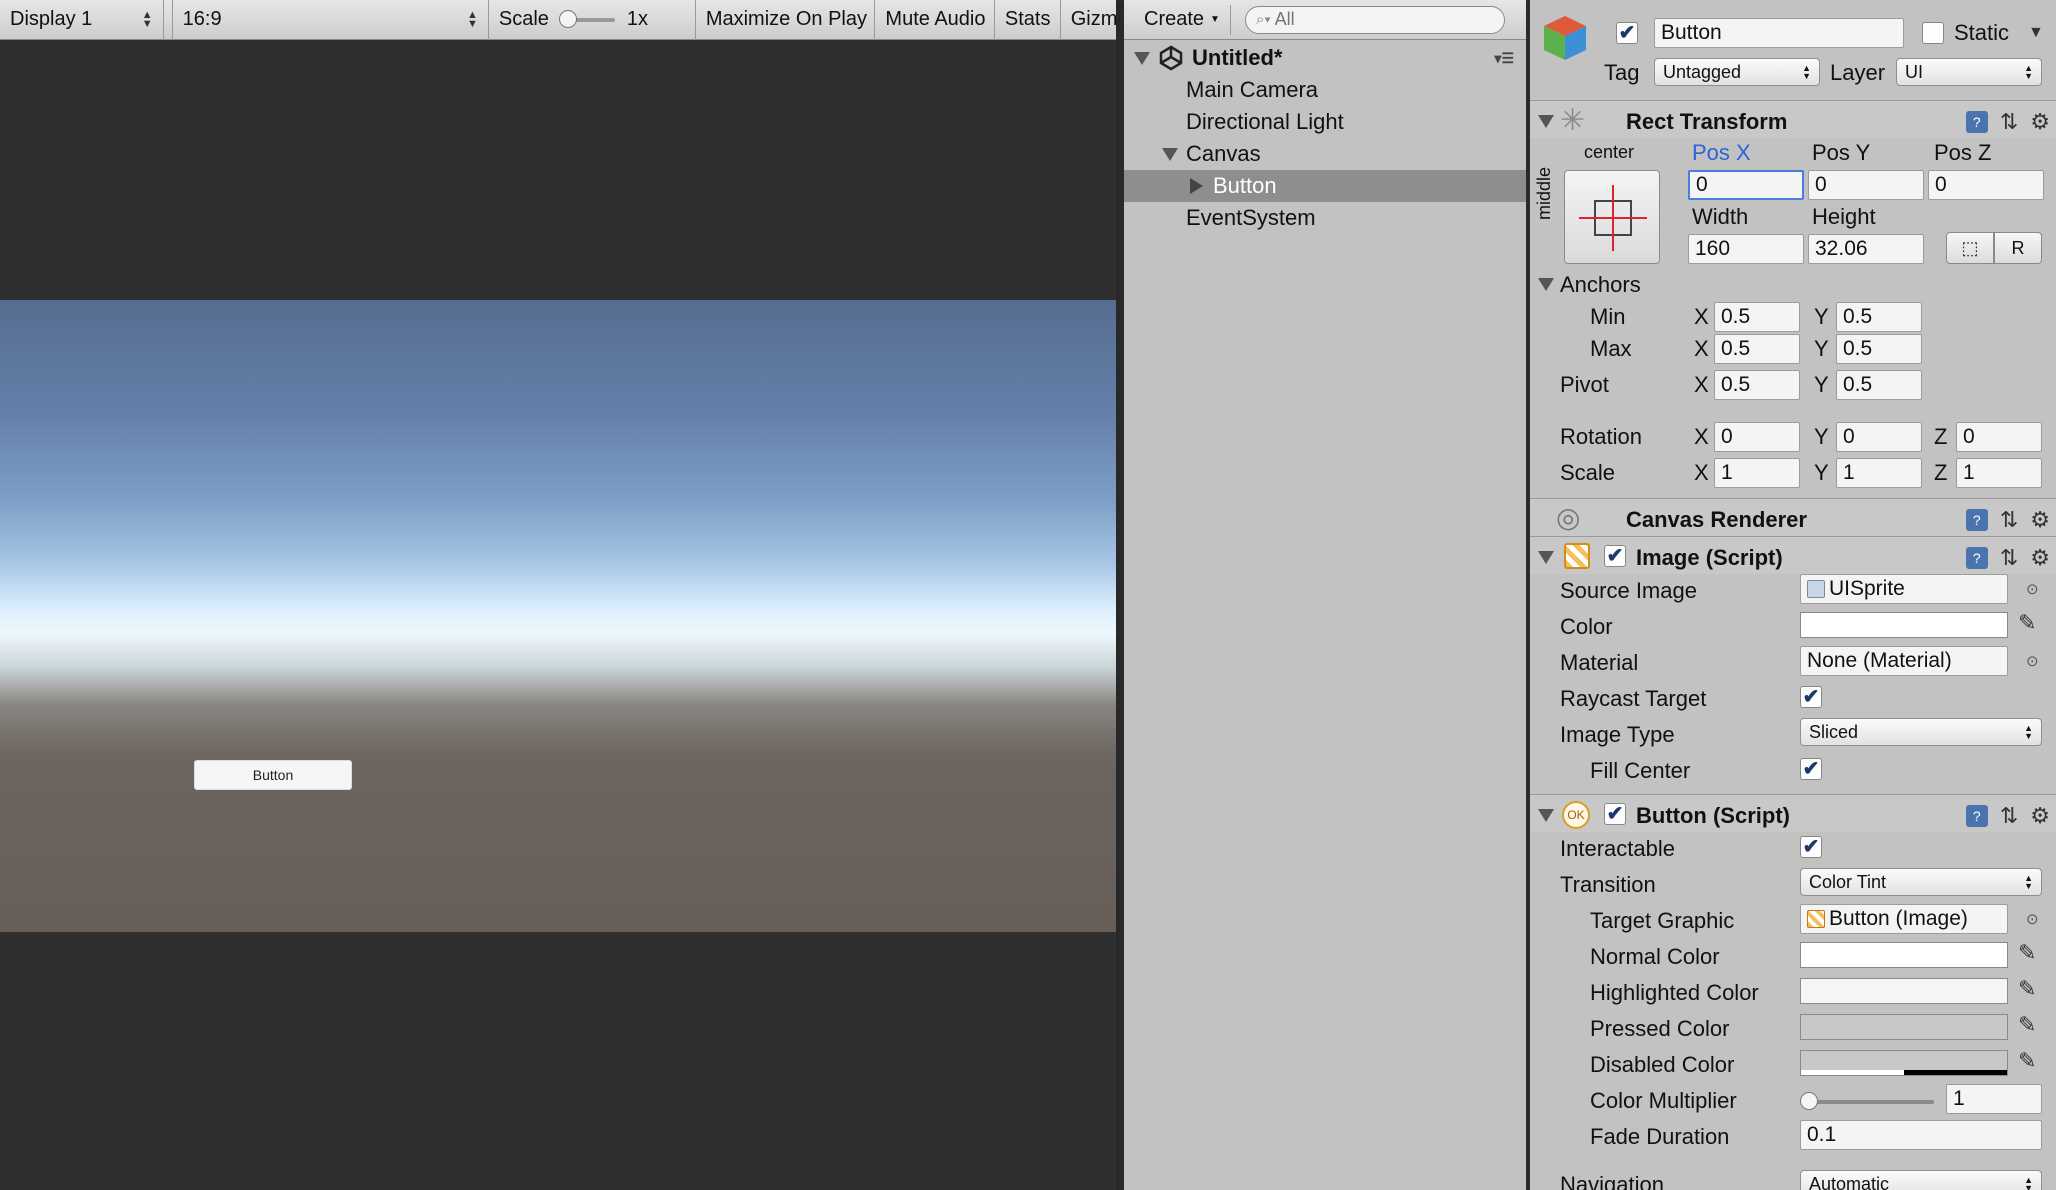 The width and height of the screenshot is (2056, 1190). What do you see at coordinates (273, 775) in the screenshot?
I see `scene-ui-button: Button` at bounding box center [273, 775].